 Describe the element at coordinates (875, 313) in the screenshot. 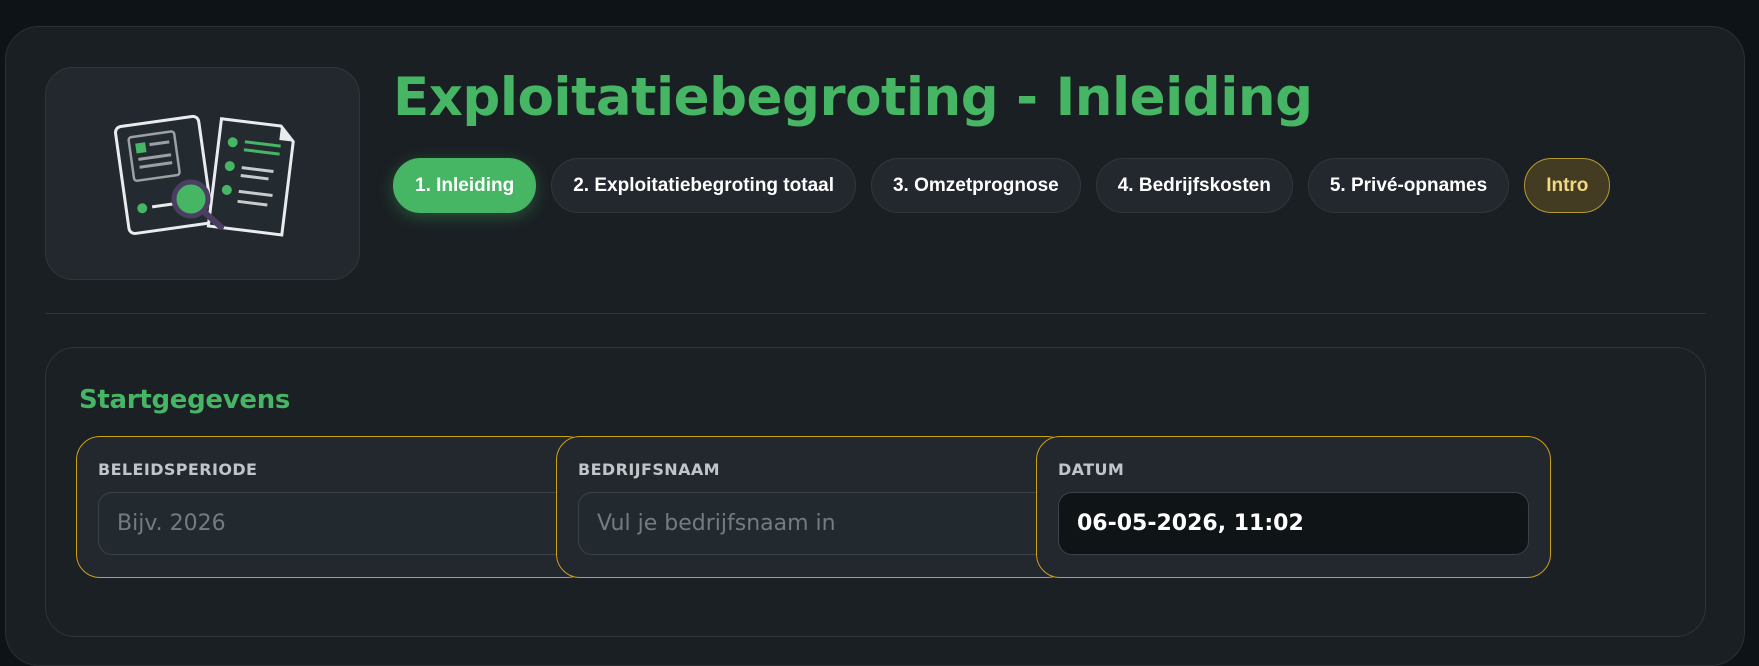

I see `divider` at that location.